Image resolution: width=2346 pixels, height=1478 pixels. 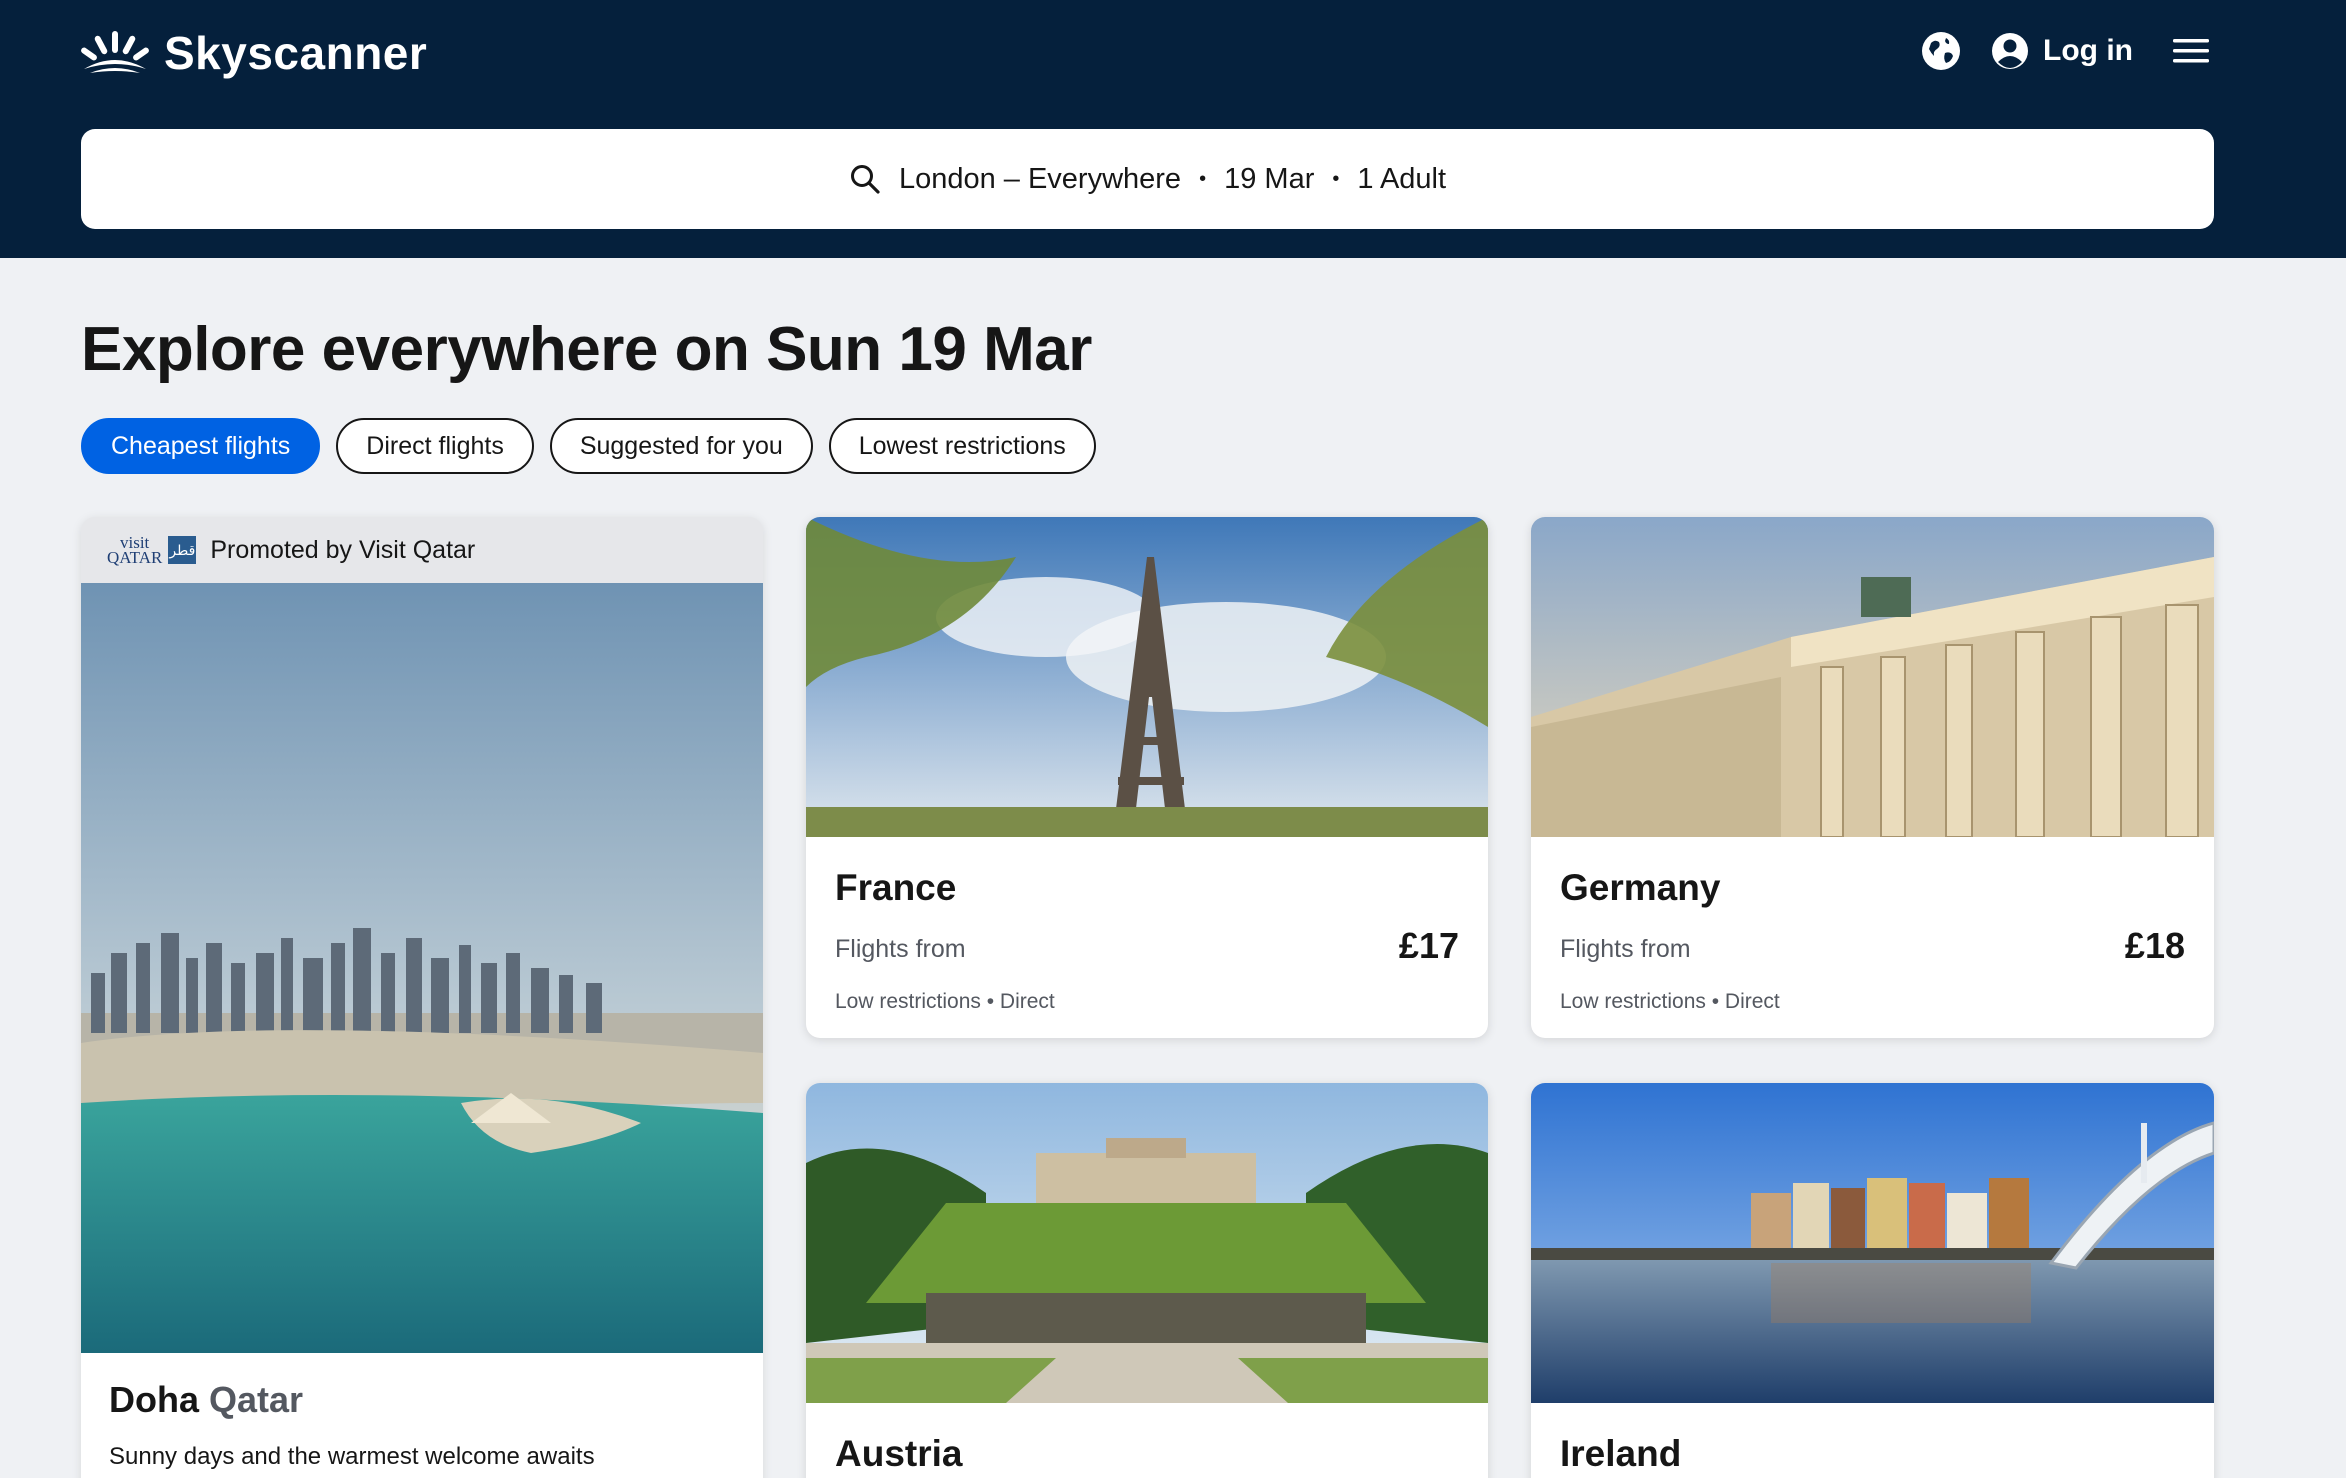 I want to click on destination-card-ireland: Ireland, so click(x=1872, y=1280).